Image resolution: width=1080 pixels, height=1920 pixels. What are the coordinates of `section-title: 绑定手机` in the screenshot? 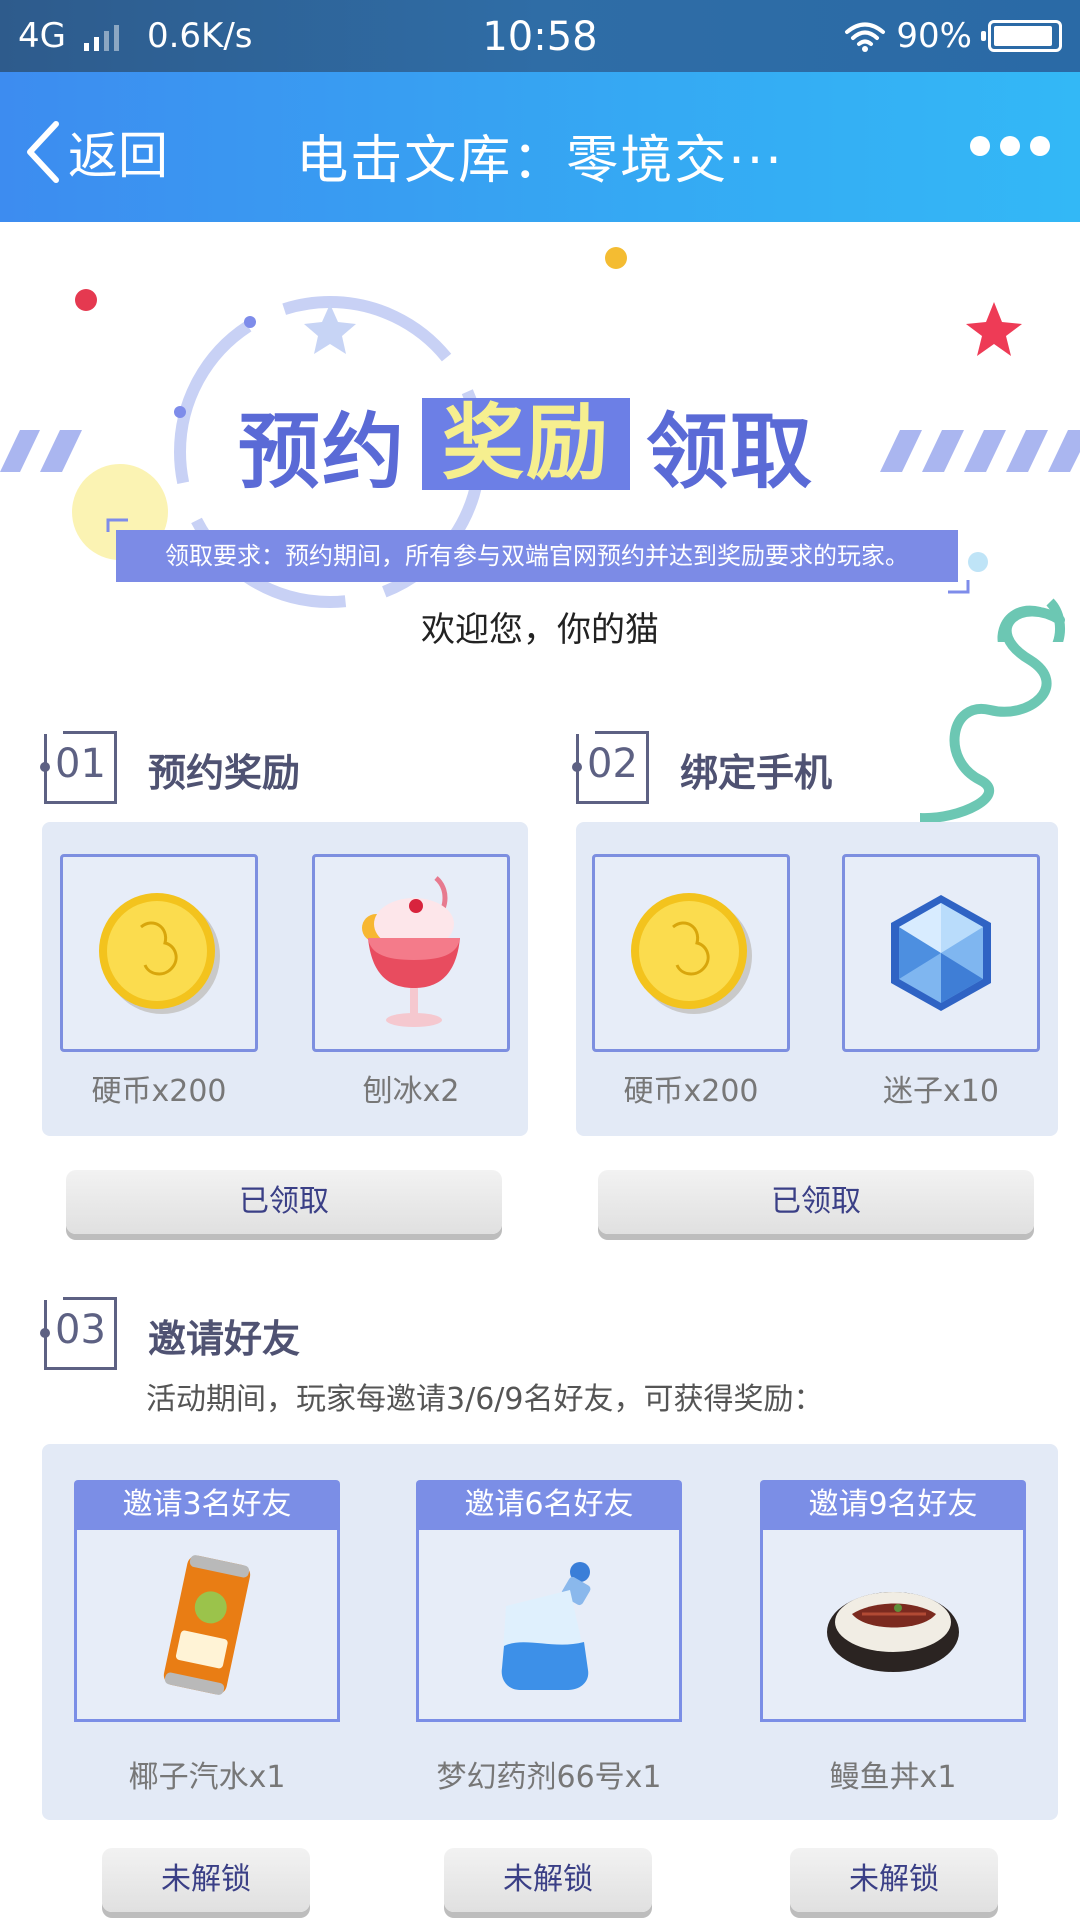 It's located at (756, 772).